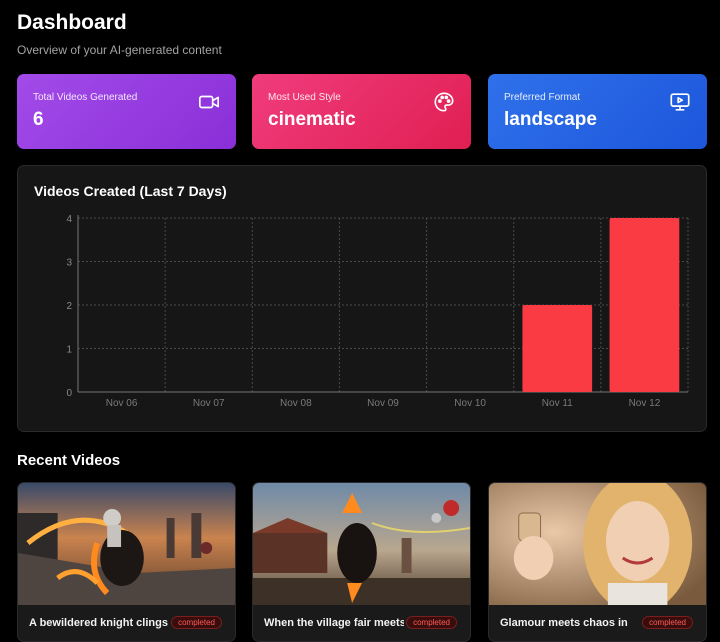 This screenshot has height=642, width=720. I want to click on stat-label: Most Used Style, so click(304, 97).